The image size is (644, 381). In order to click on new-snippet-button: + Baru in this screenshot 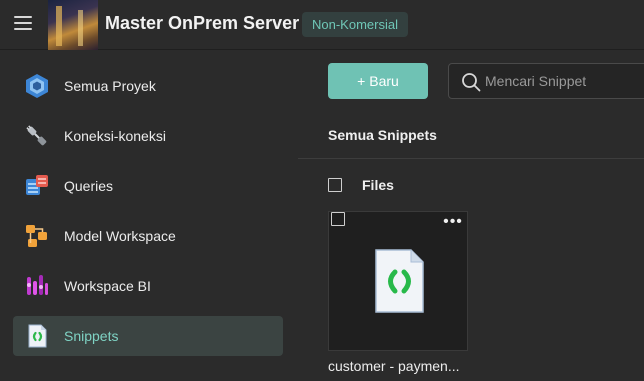, I will do `click(378, 81)`.